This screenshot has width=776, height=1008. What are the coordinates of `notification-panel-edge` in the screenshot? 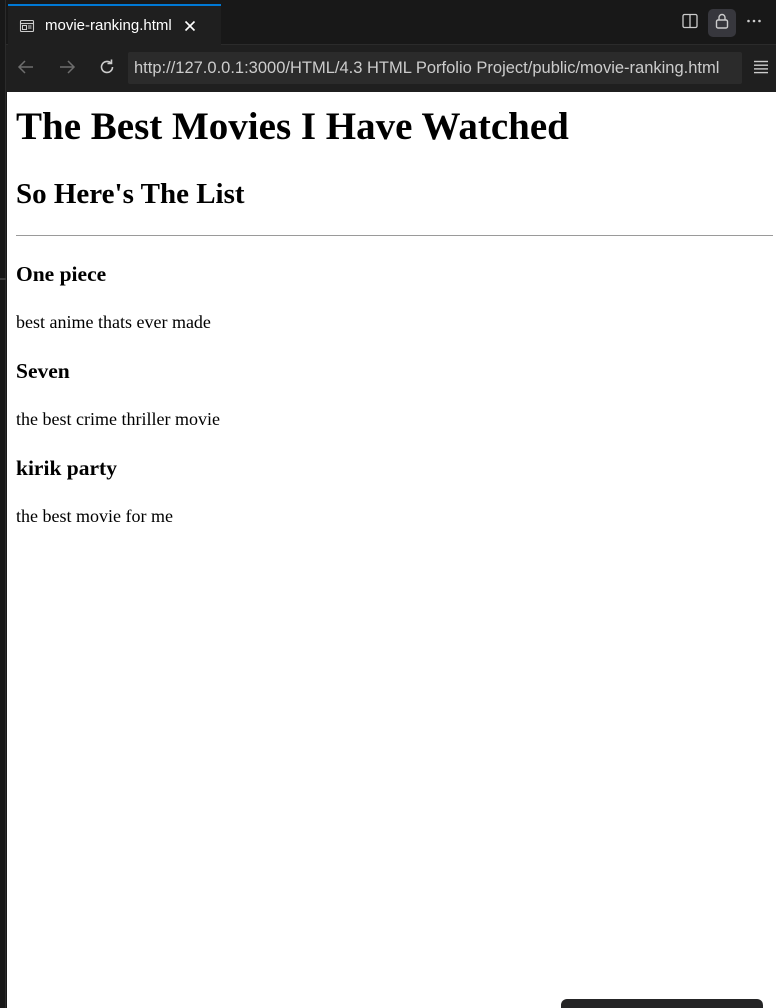 It's located at (662, 1003).